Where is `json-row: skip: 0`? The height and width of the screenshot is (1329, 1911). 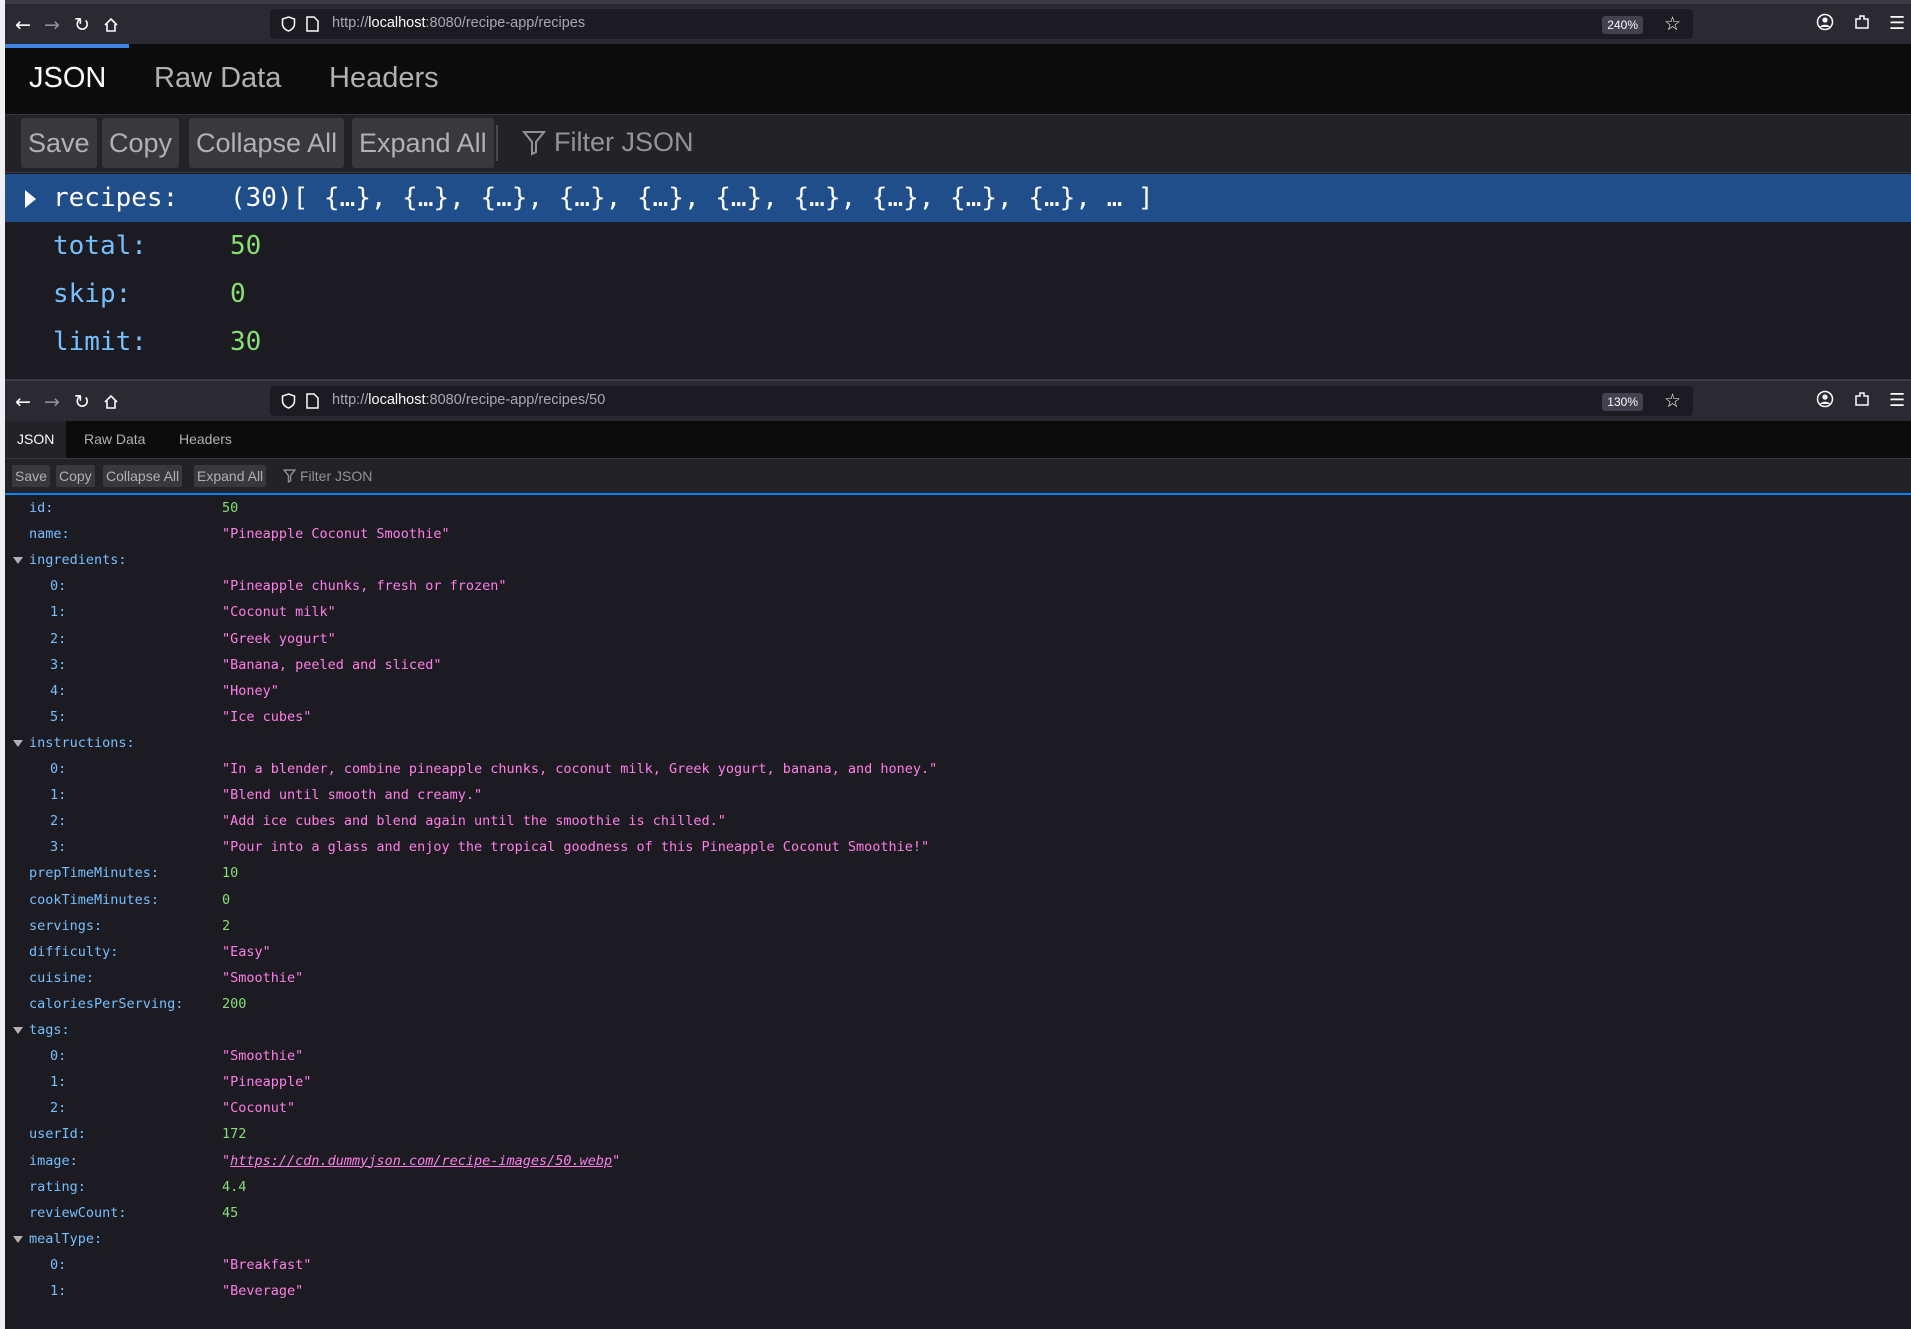 json-row: skip: 0 is located at coordinates (958, 294).